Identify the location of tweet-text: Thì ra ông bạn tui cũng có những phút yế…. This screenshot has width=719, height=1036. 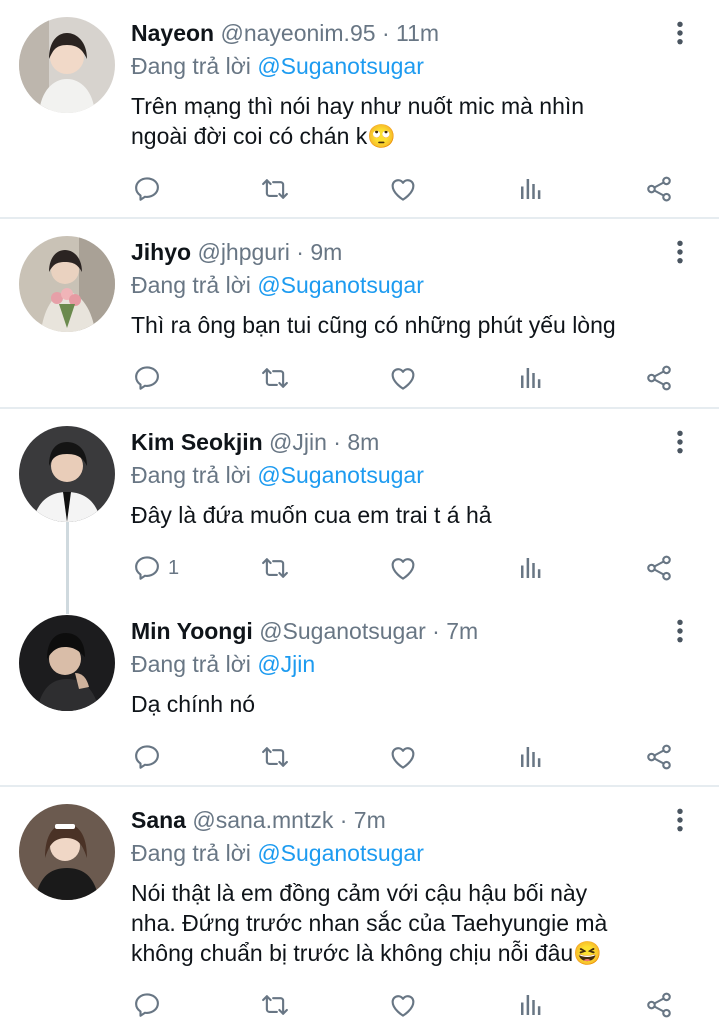
(411, 325).